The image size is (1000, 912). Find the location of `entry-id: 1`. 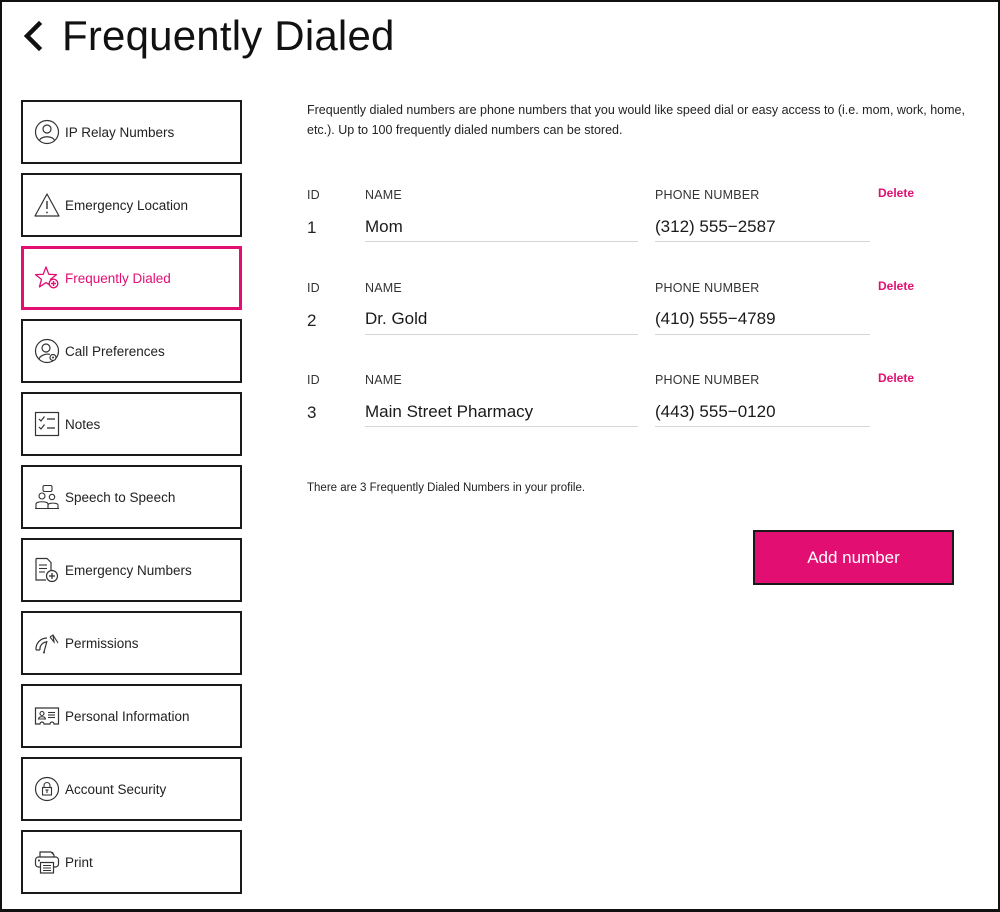

entry-id: 1 is located at coordinates (312, 227).